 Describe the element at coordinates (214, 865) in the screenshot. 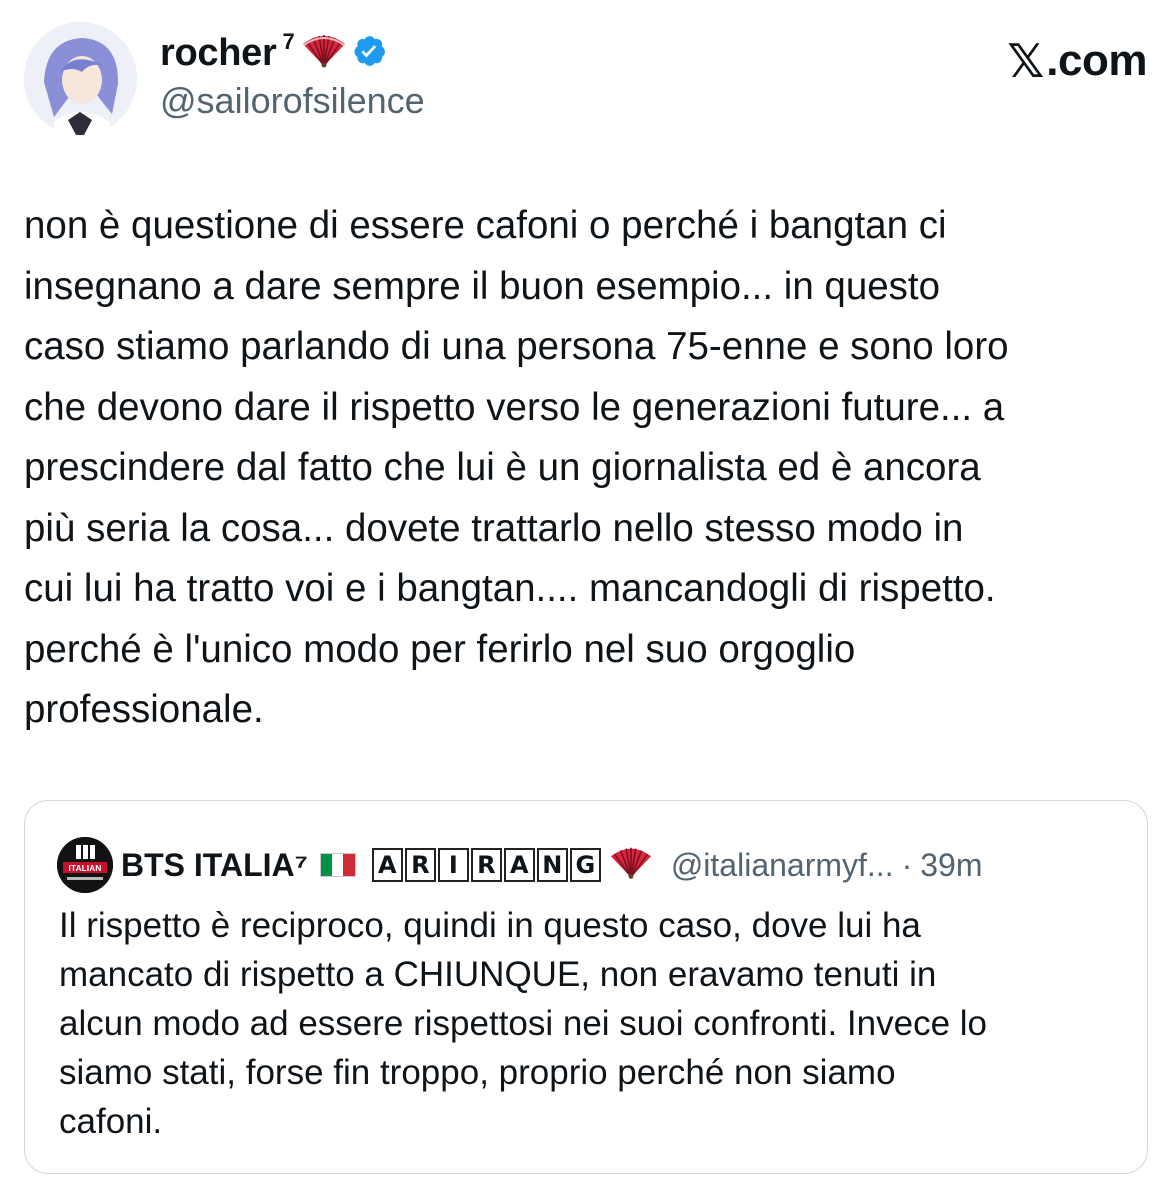

I see `quoted-author-name: BTS ITALIA⁷` at that location.